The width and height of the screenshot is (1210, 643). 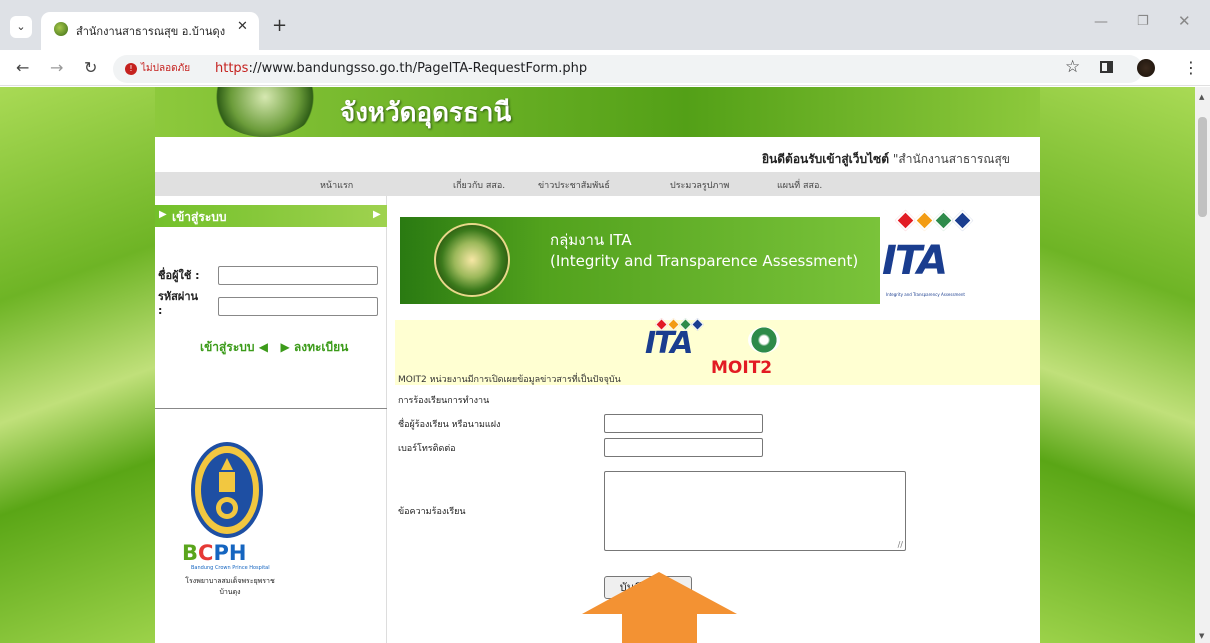 What do you see at coordinates (1202, 365) in the screenshot?
I see `page-scrollbar: ▲ ▼` at bounding box center [1202, 365].